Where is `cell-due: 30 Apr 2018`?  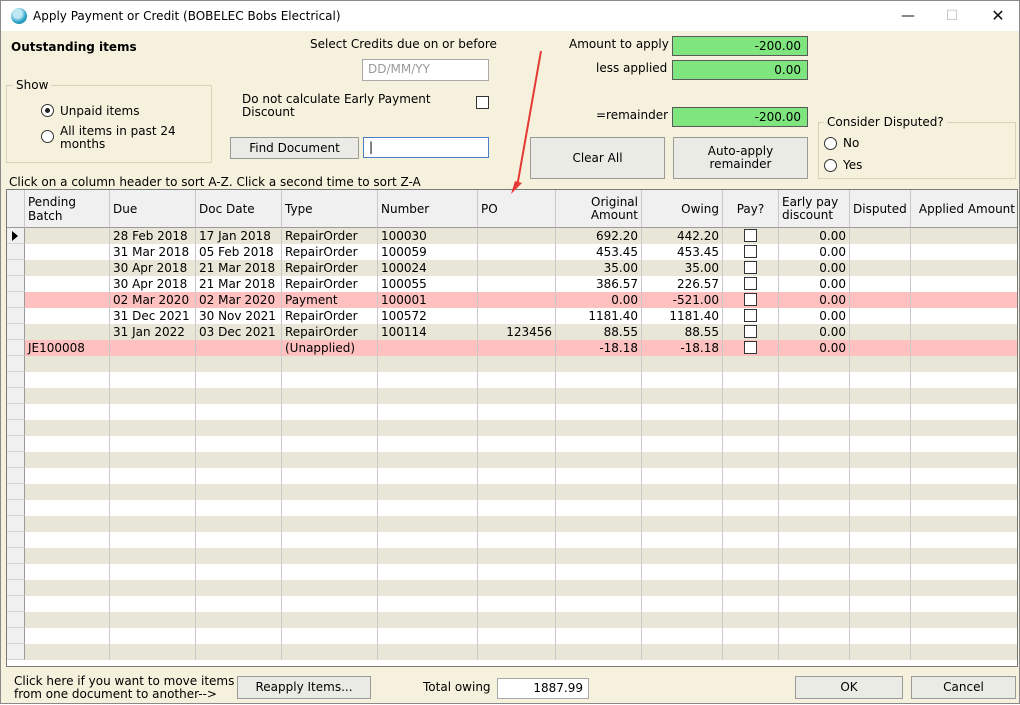
cell-due: 30 Apr 2018 is located at coordinates (153, 268).